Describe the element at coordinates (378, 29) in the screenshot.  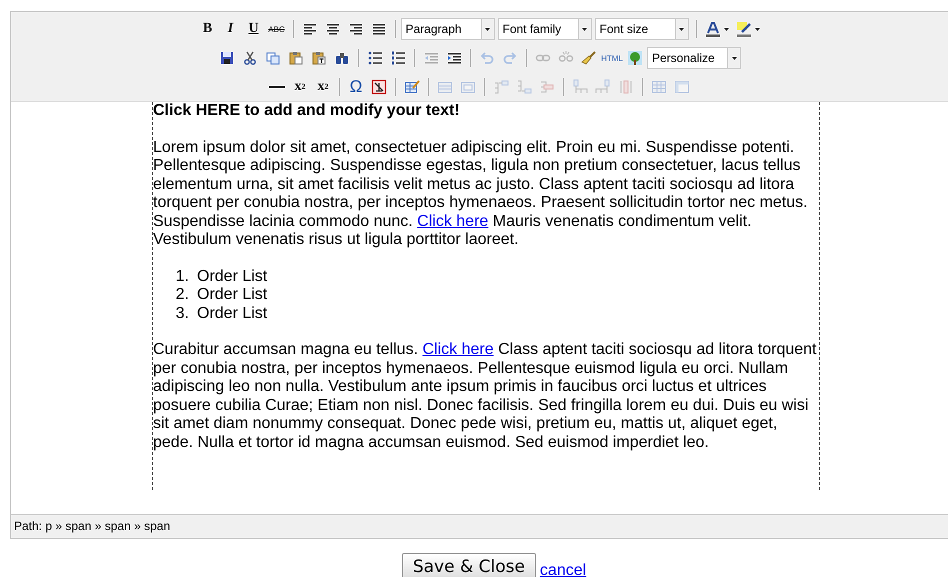
I see `align-justify-icon` at that location.